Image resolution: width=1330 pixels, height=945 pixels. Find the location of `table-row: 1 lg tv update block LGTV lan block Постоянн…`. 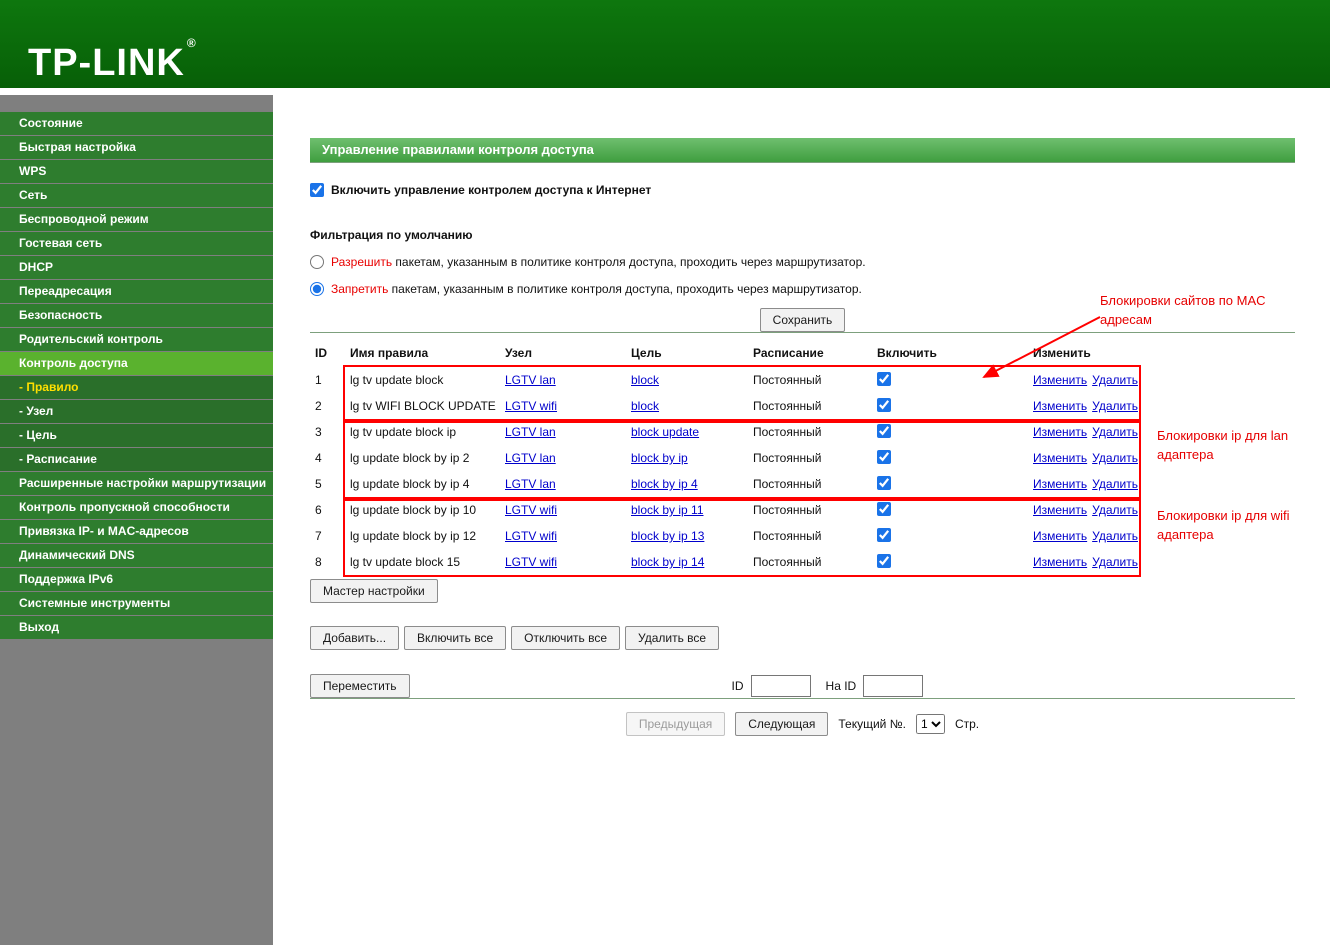

table-row: 1 lg tv update block LGTV lan block Постоянн… is located at coordinates (802, 380).